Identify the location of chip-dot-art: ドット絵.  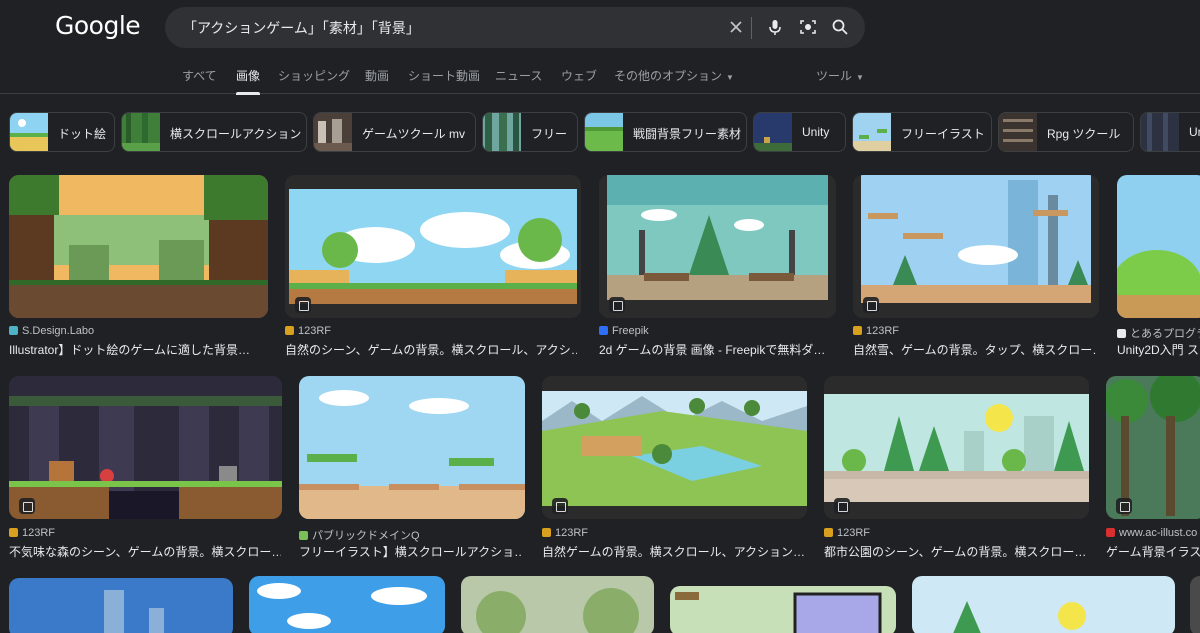
(62, 132).